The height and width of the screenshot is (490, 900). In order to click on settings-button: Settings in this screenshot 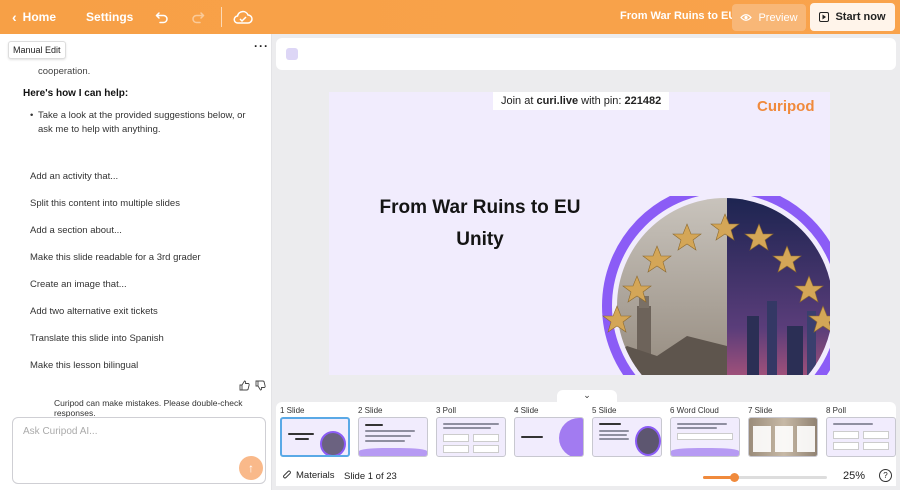, I will do `click(109, 17)`.